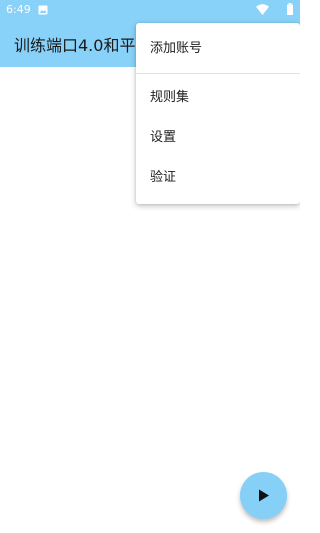 Image resolution: width=320 pixels, height=533 pixels. Describe the element at coordinates (218, 178) in the screenshot. I see `menu-item-verify: 验证` at that location.